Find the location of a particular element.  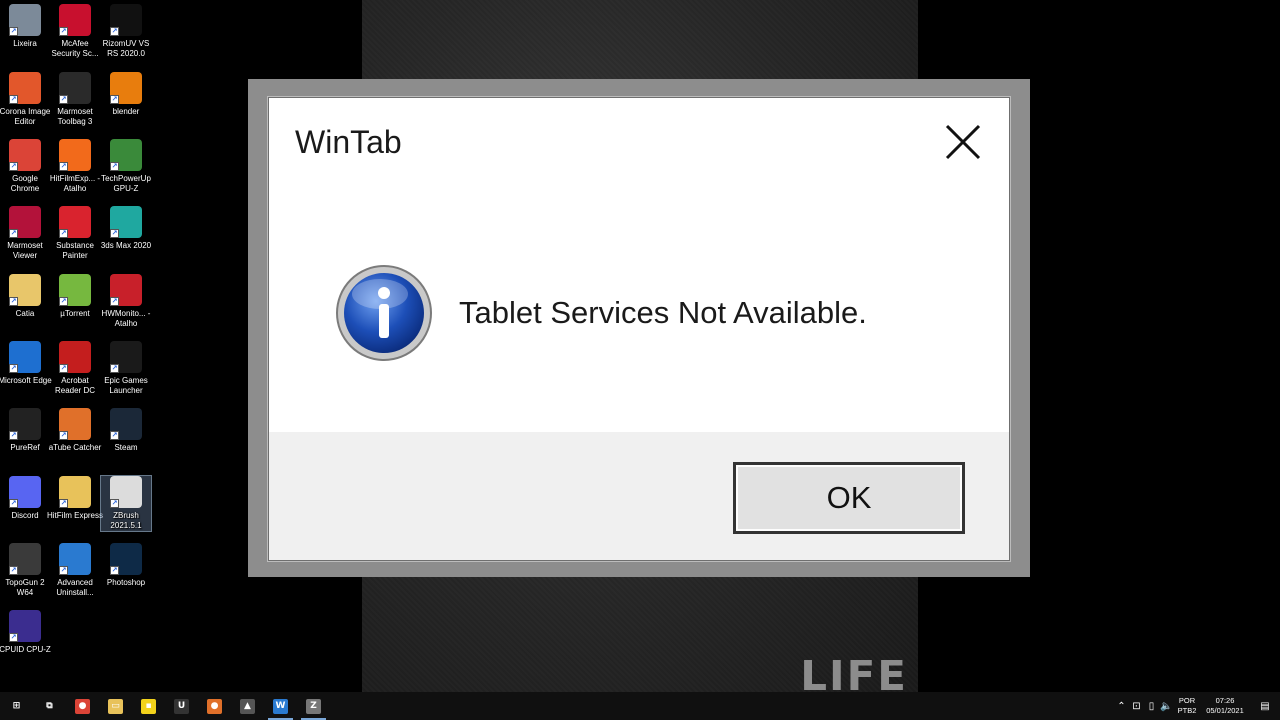

start-icon: ⊞ is located at coordinates (16, 706).